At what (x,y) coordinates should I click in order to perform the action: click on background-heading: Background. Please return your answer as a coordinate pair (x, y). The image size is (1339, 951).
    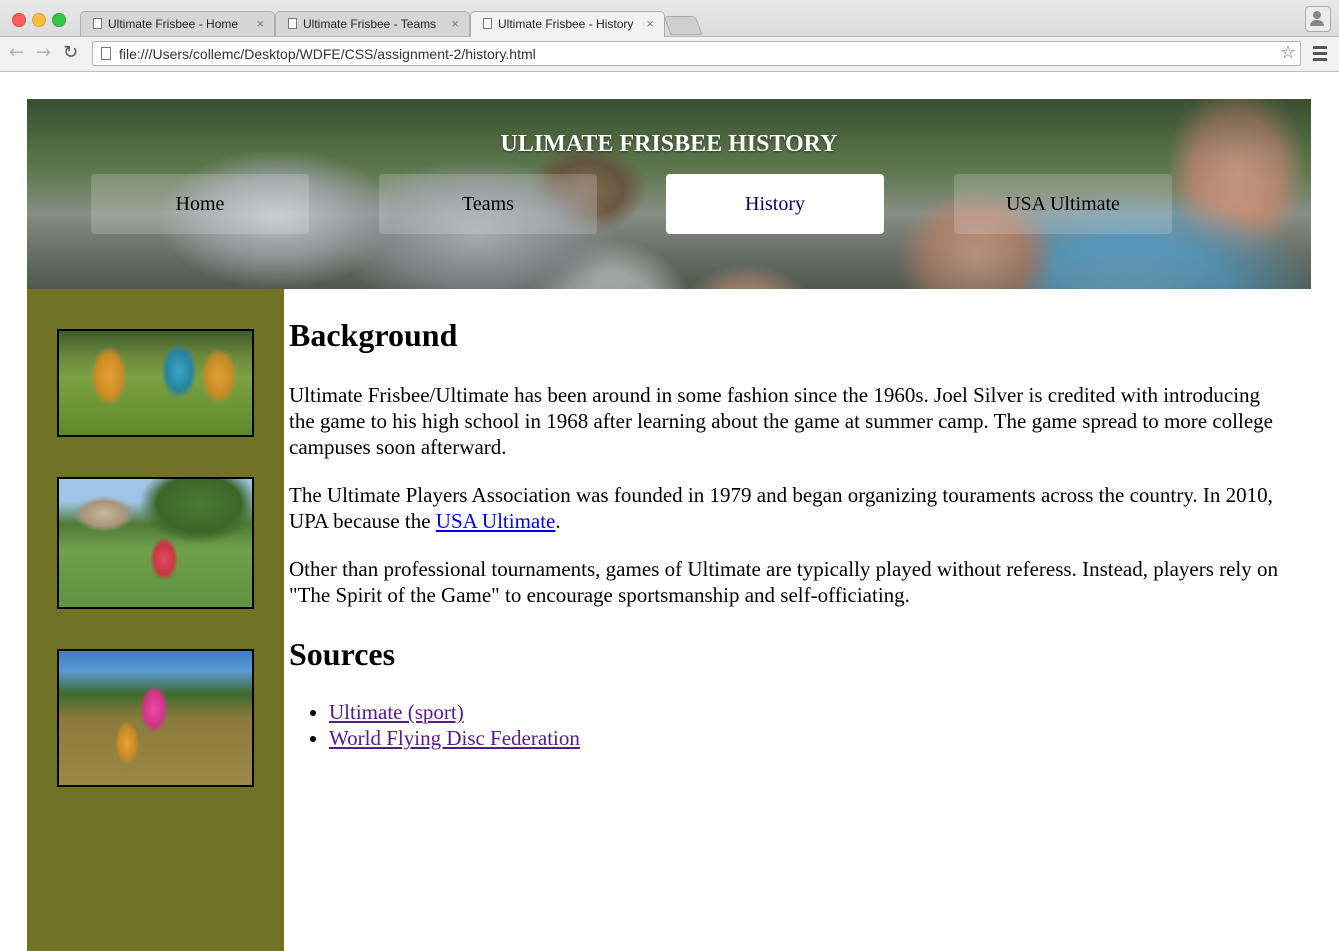
    Looking at the image, I should click on (373, 335).